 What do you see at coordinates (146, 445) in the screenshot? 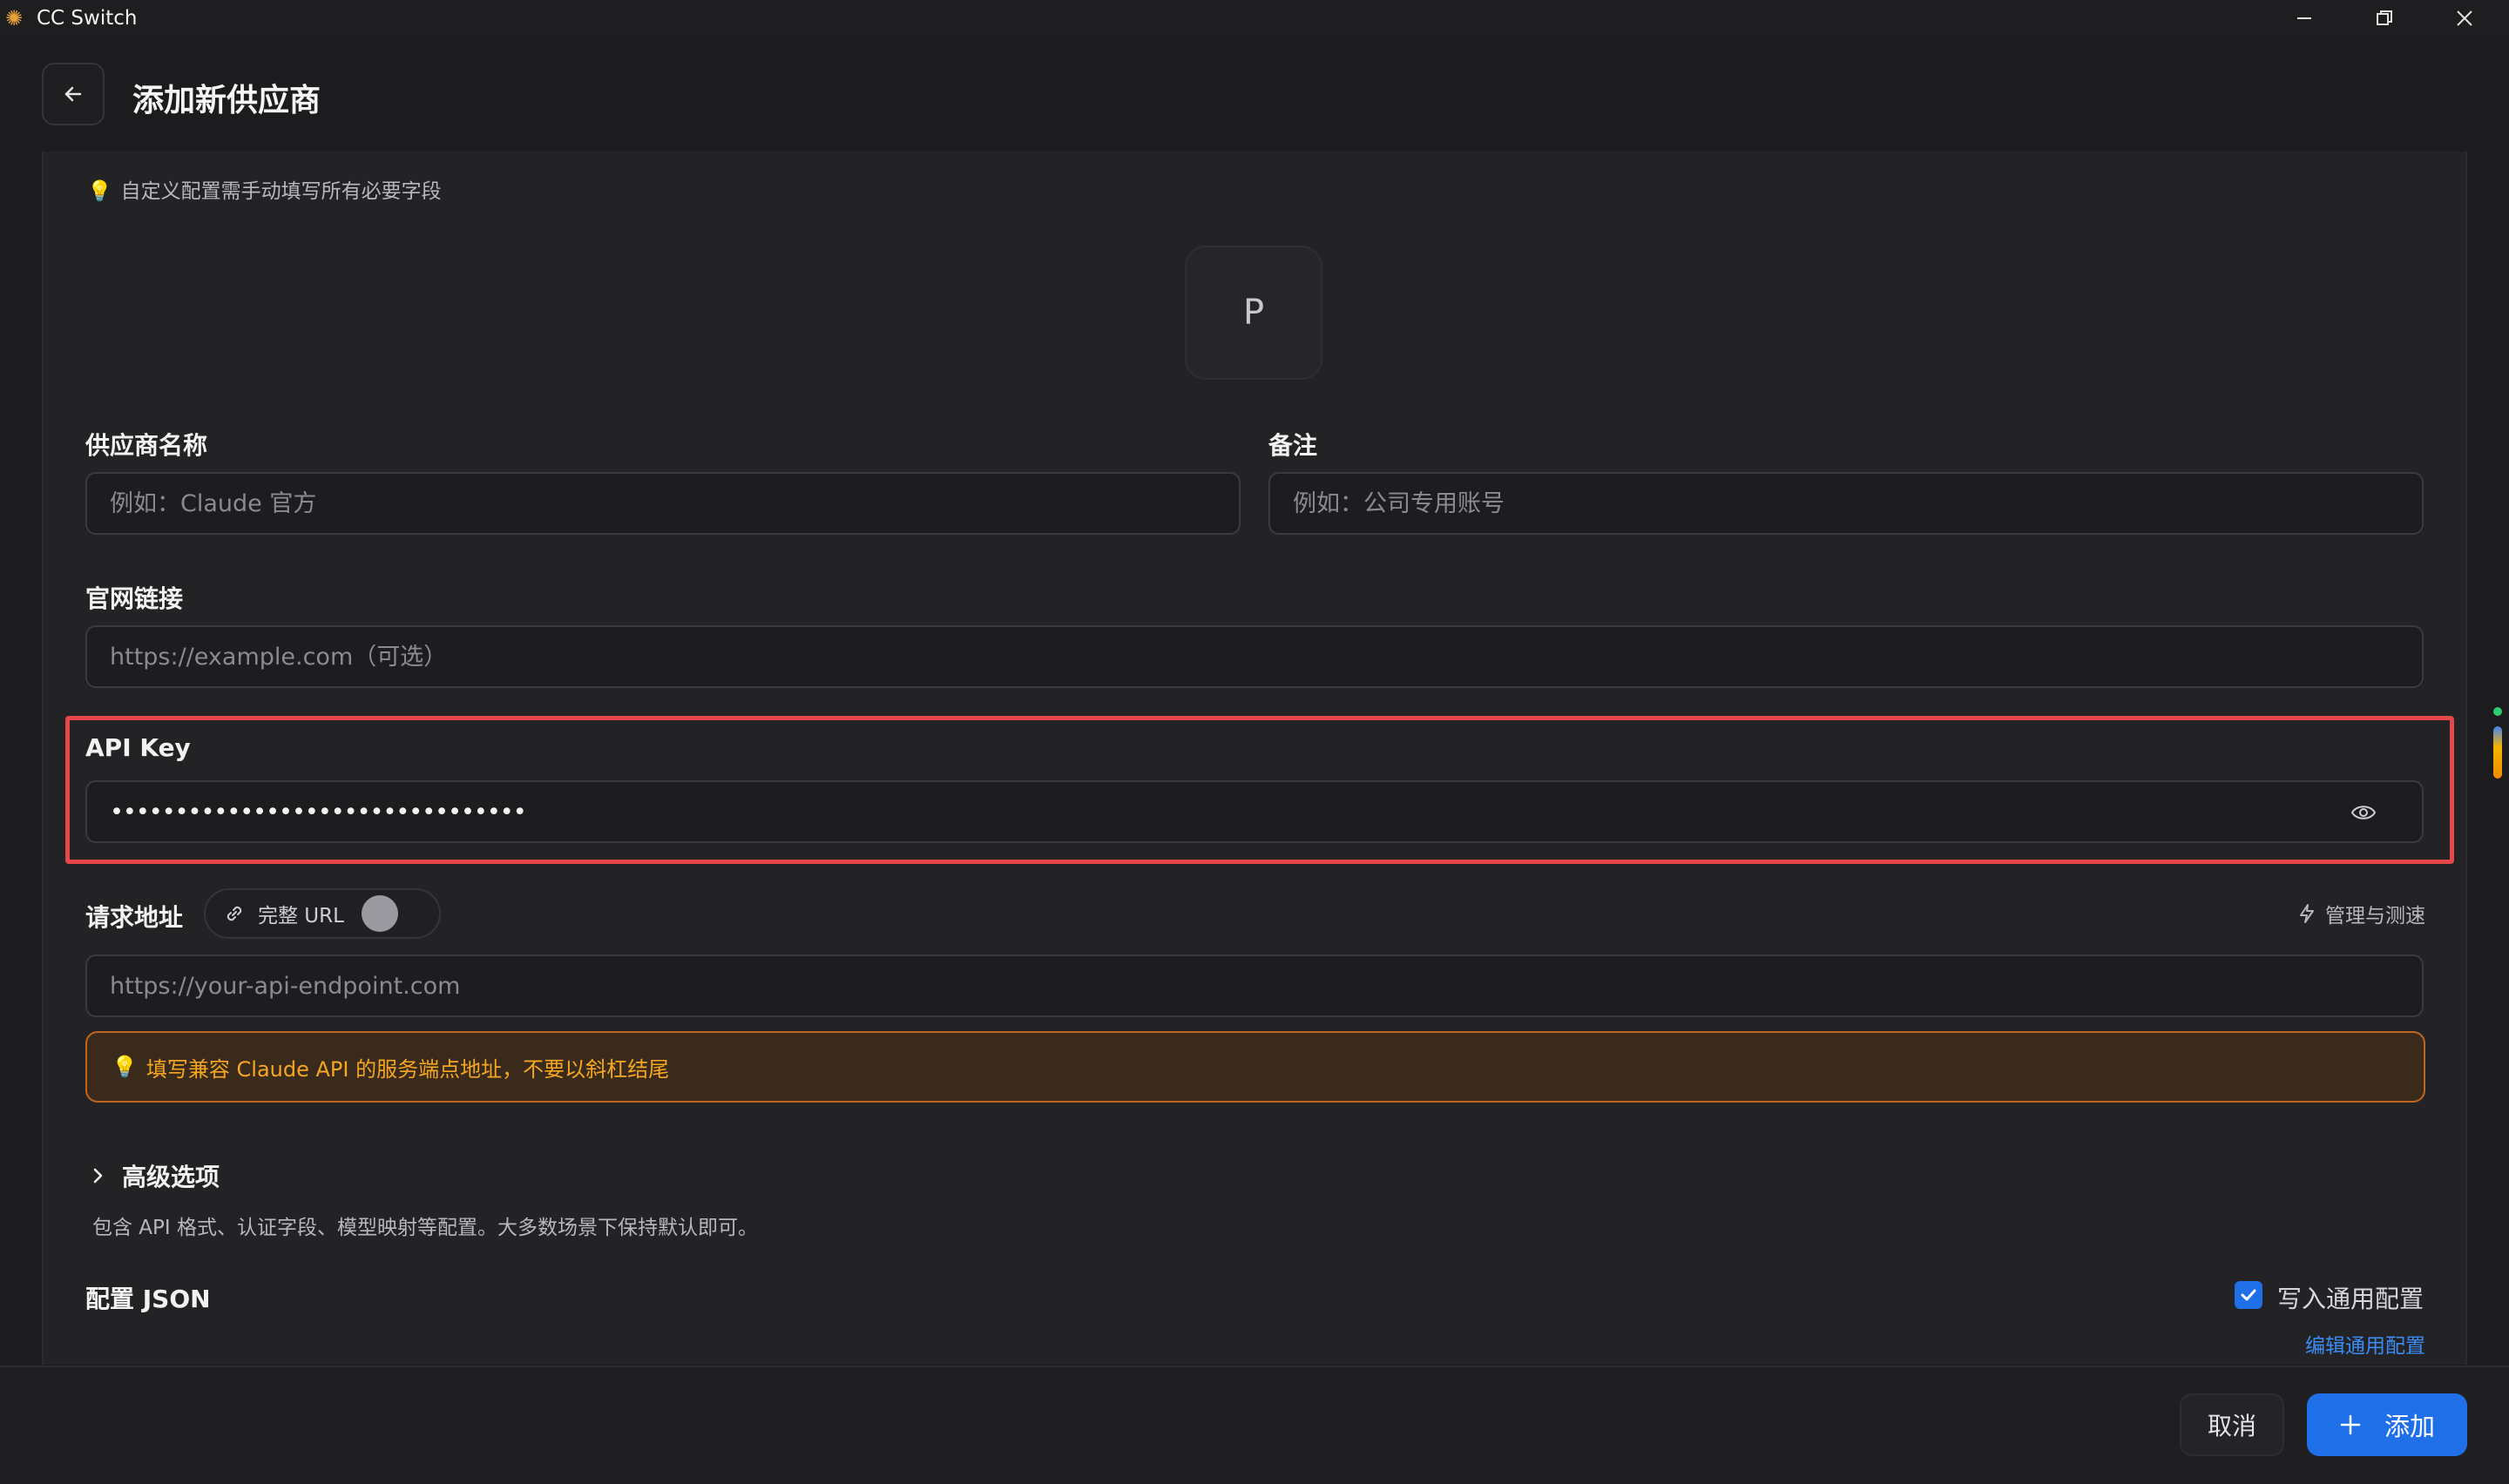
I see `provider-name-label: 供应商名称` at bounding box center [146, 445].